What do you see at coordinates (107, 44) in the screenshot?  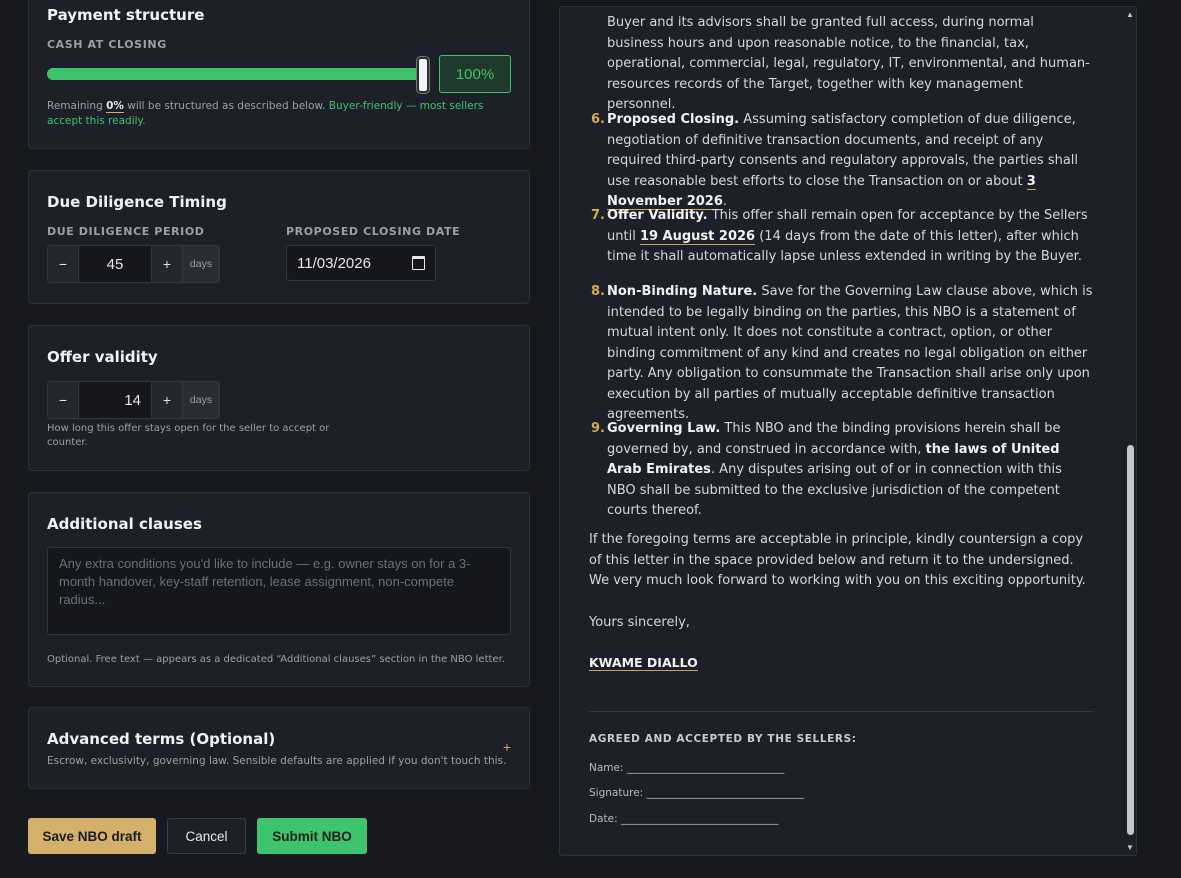 I see `cash-at-closing-label: CASH AT CLOSING` at bounding box center [107, 44].